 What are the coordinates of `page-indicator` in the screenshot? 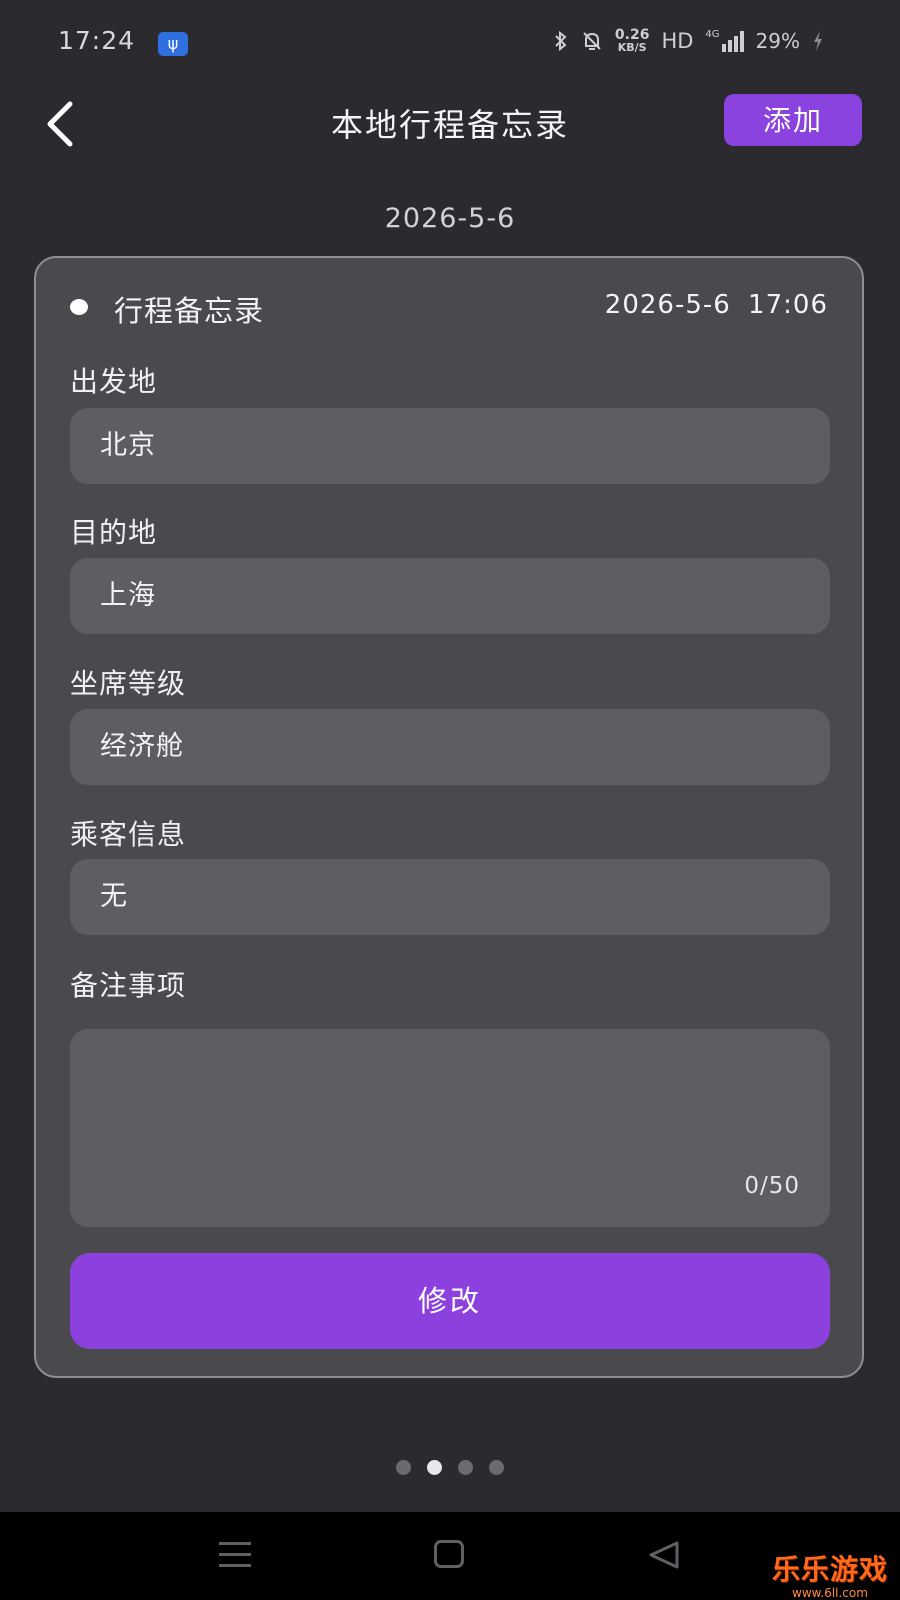 It's located at (450, 1467).